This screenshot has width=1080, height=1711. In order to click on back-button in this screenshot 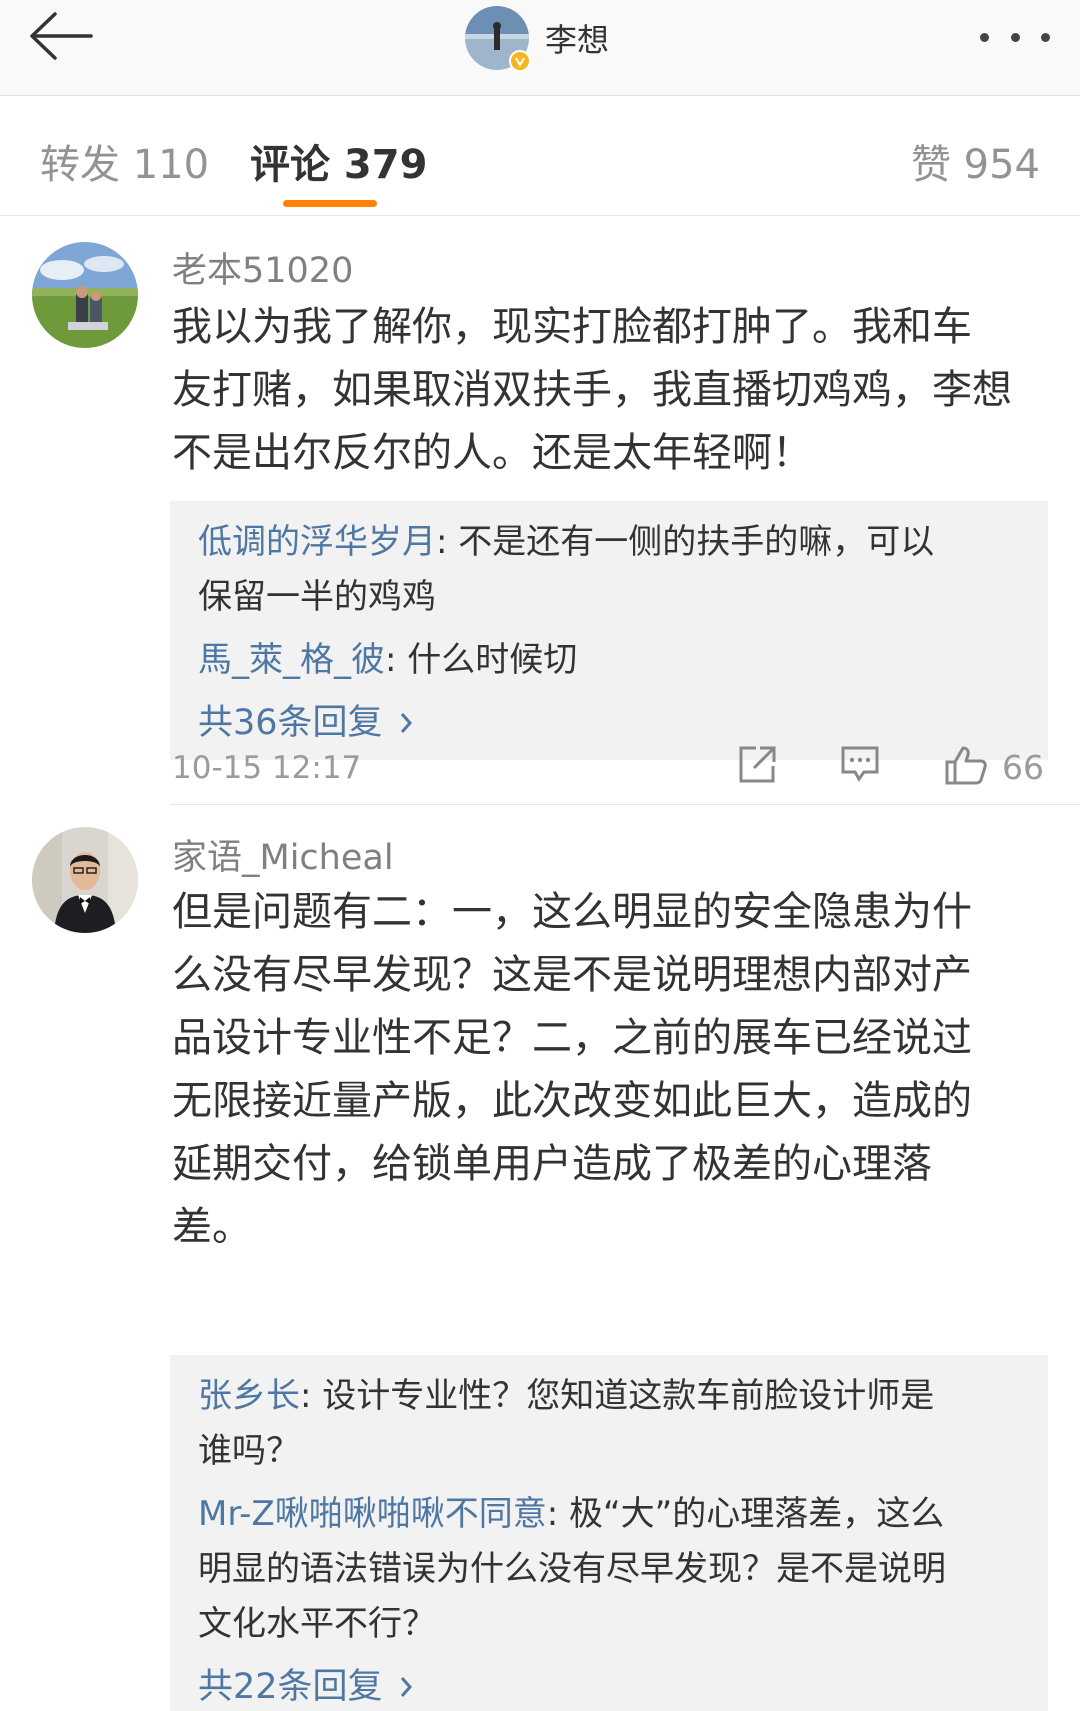, I will do `click(60, 38)`.